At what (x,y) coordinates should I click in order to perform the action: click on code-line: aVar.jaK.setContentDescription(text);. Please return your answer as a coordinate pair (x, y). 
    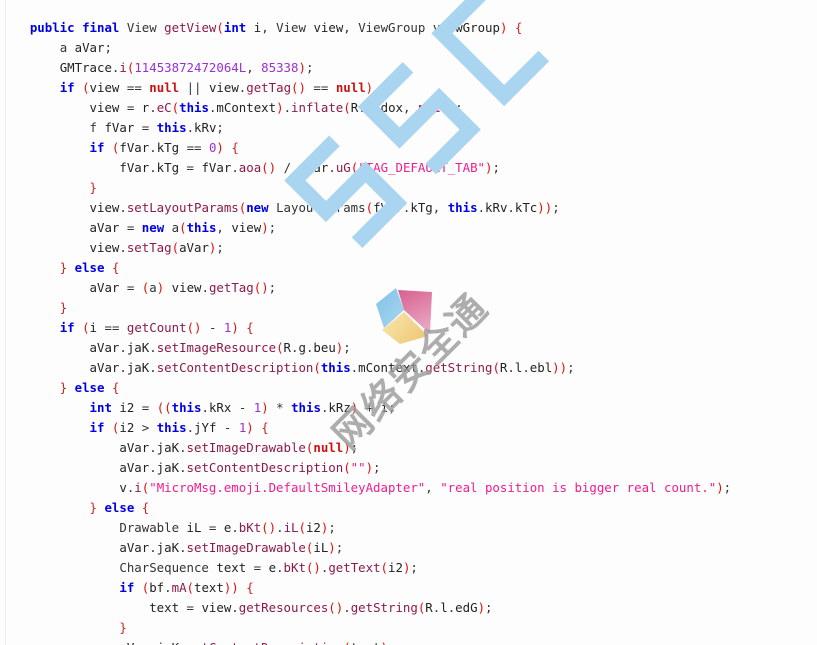
    Looking at the image, I should click on (408, 641).